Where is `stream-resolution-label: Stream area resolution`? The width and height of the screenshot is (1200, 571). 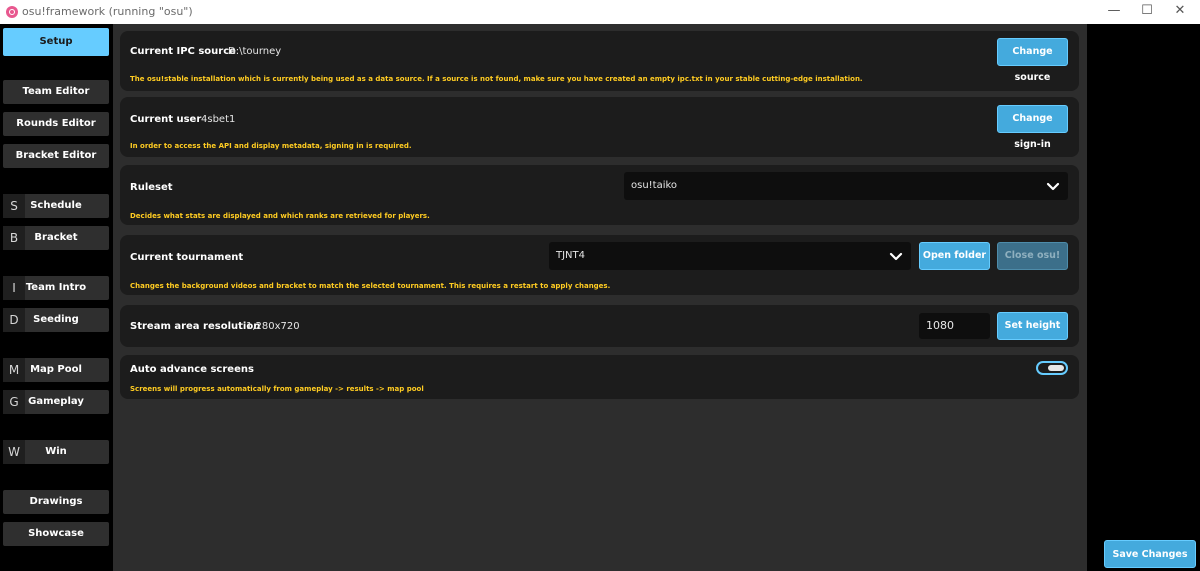 stream-resolution-label: Stream area resolution is located at coordinates (195, 326).